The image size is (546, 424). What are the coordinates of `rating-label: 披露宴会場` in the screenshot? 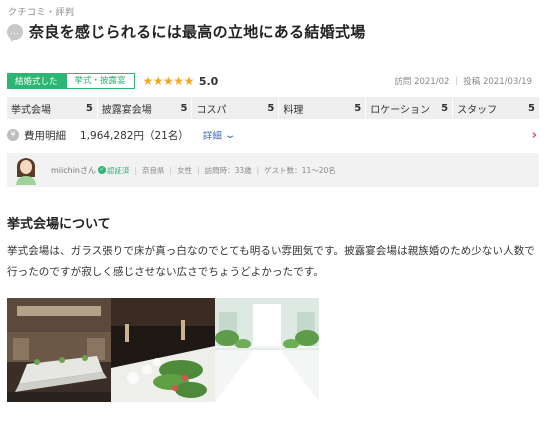 It's located at (126, 110).